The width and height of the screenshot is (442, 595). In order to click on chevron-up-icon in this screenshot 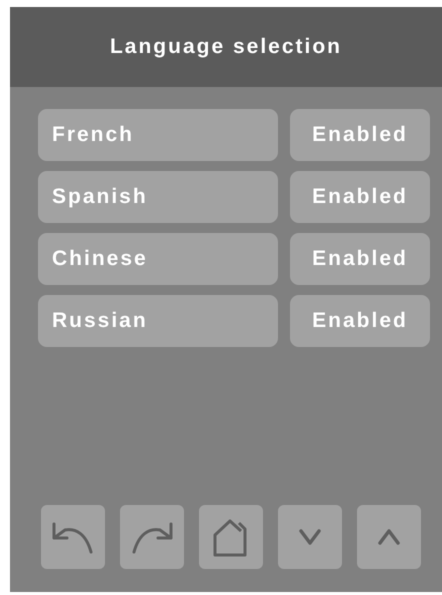, I will do `click(389, 537)`.